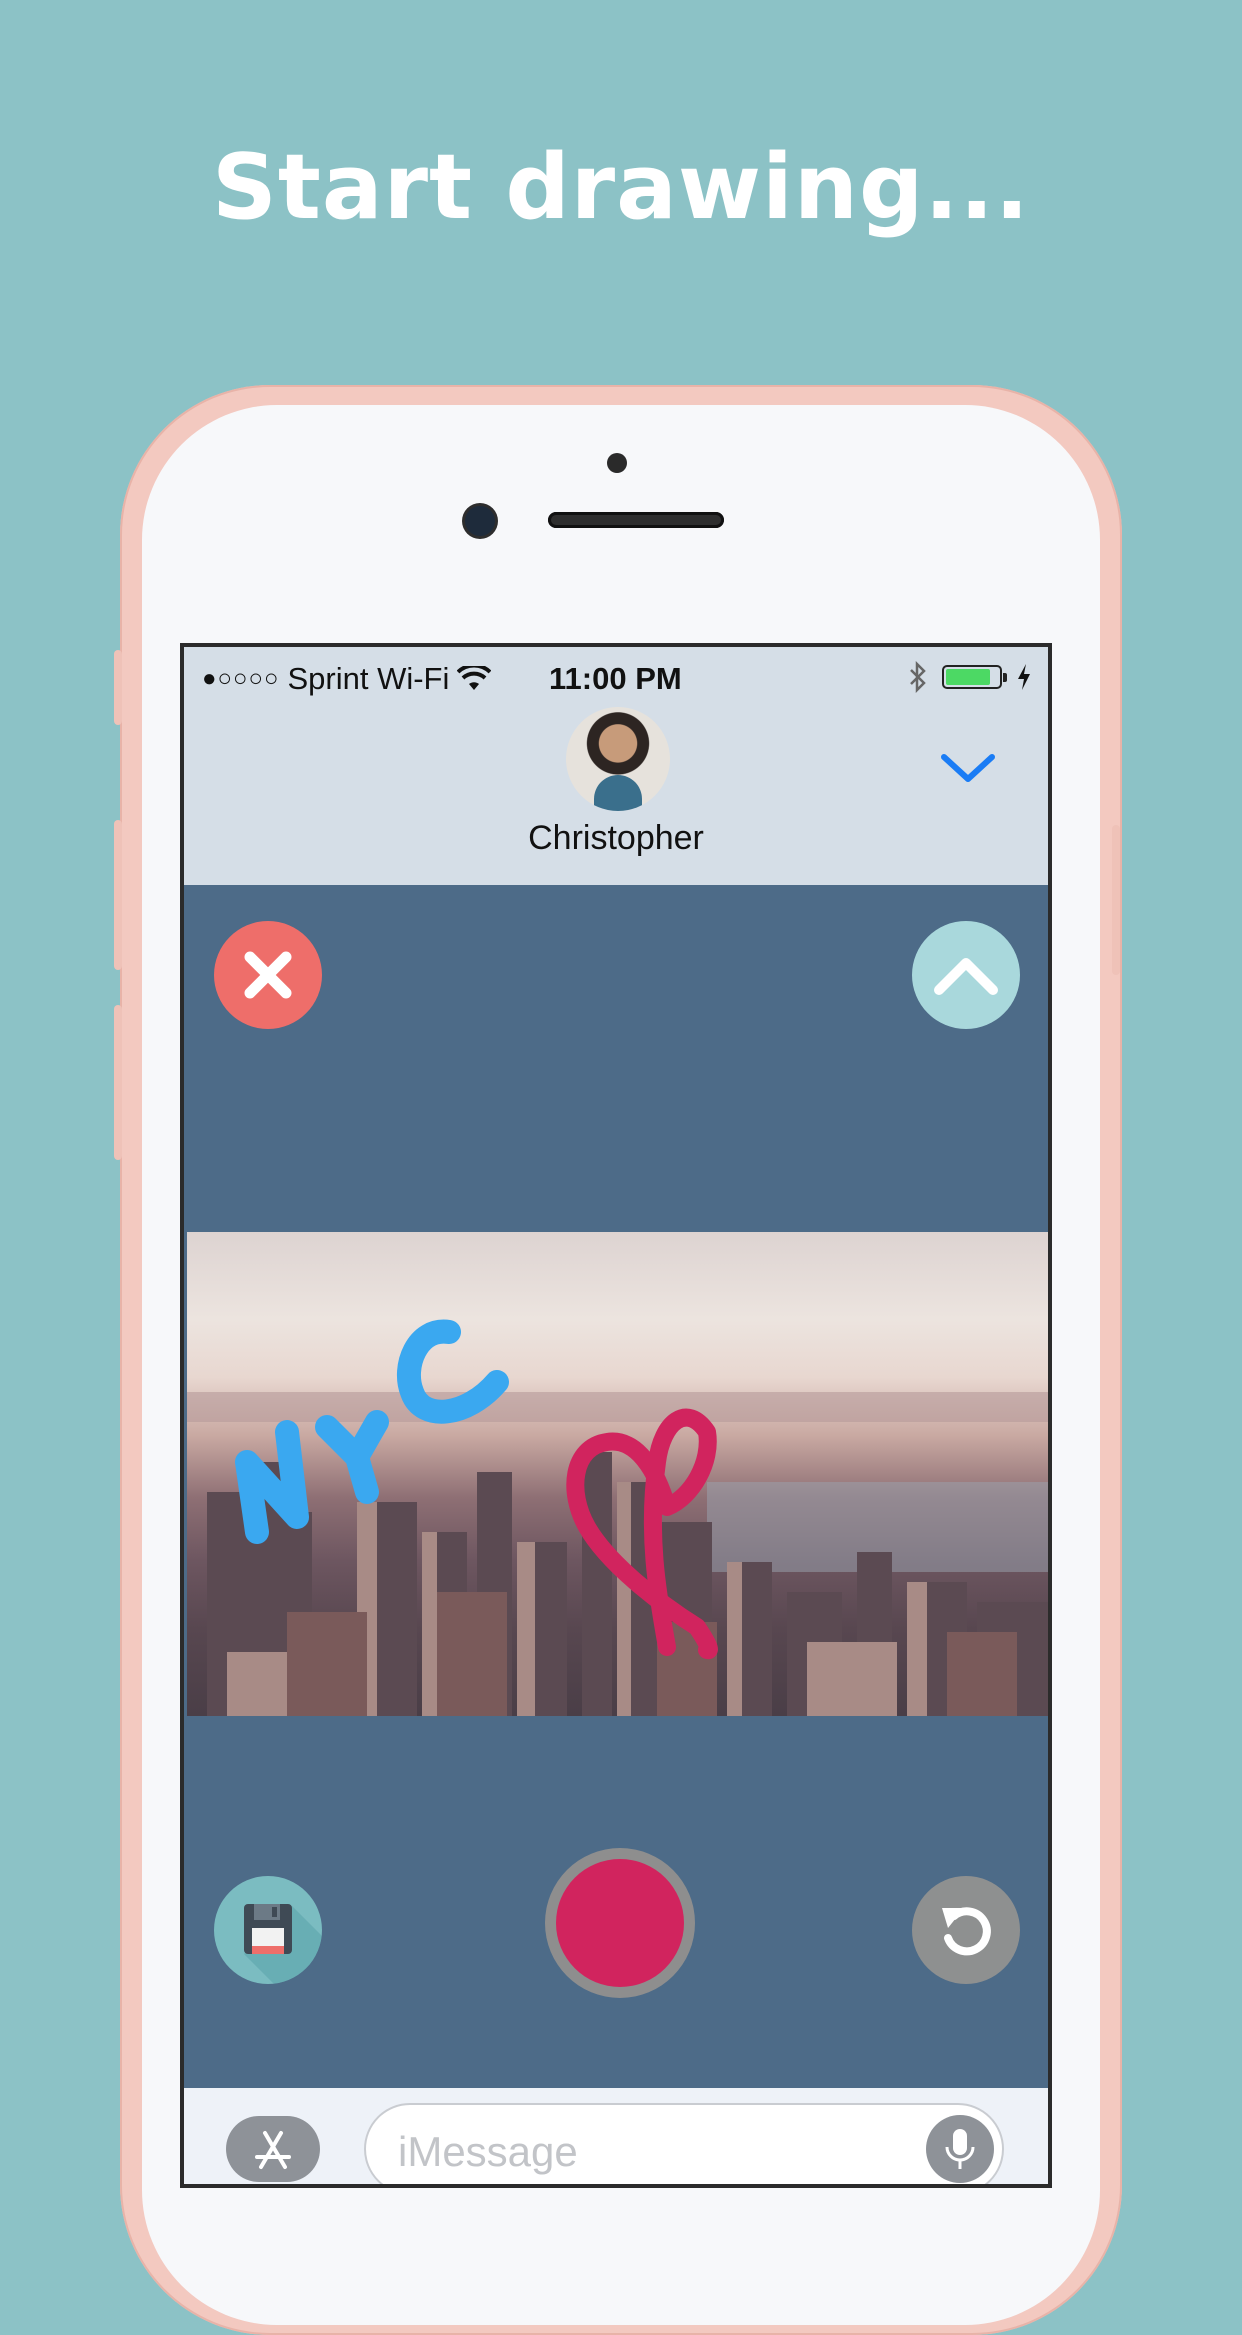 The image size is (1242, 2335). I want to click on undo-button, so click(966, 1930).